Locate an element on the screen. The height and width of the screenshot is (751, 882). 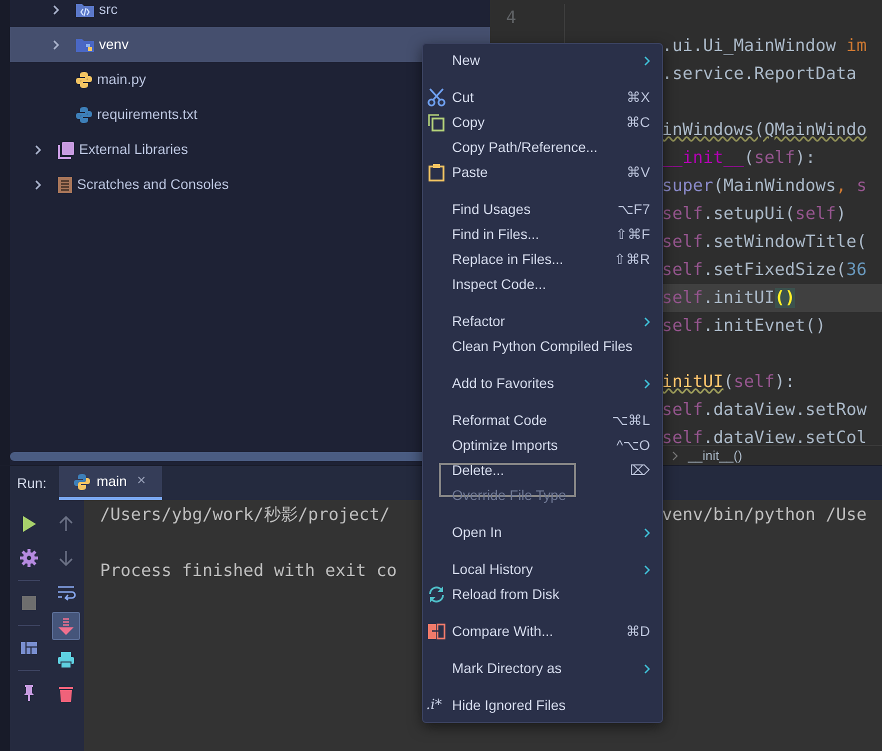
keyboard-shortcut: ⌥F7 is located at coordinates (634, 209).